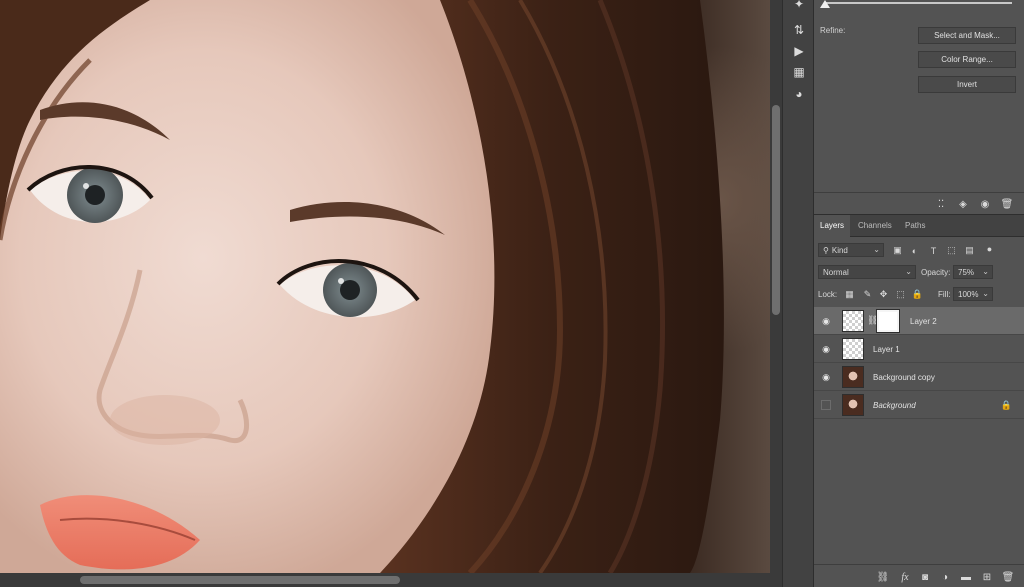 This screenshot has height=587, width=1024. What do you see at coordinates (951, 250) in the screenshot?
I see `shape-filter-icon: ⬚` at bounding box center [951, 250].